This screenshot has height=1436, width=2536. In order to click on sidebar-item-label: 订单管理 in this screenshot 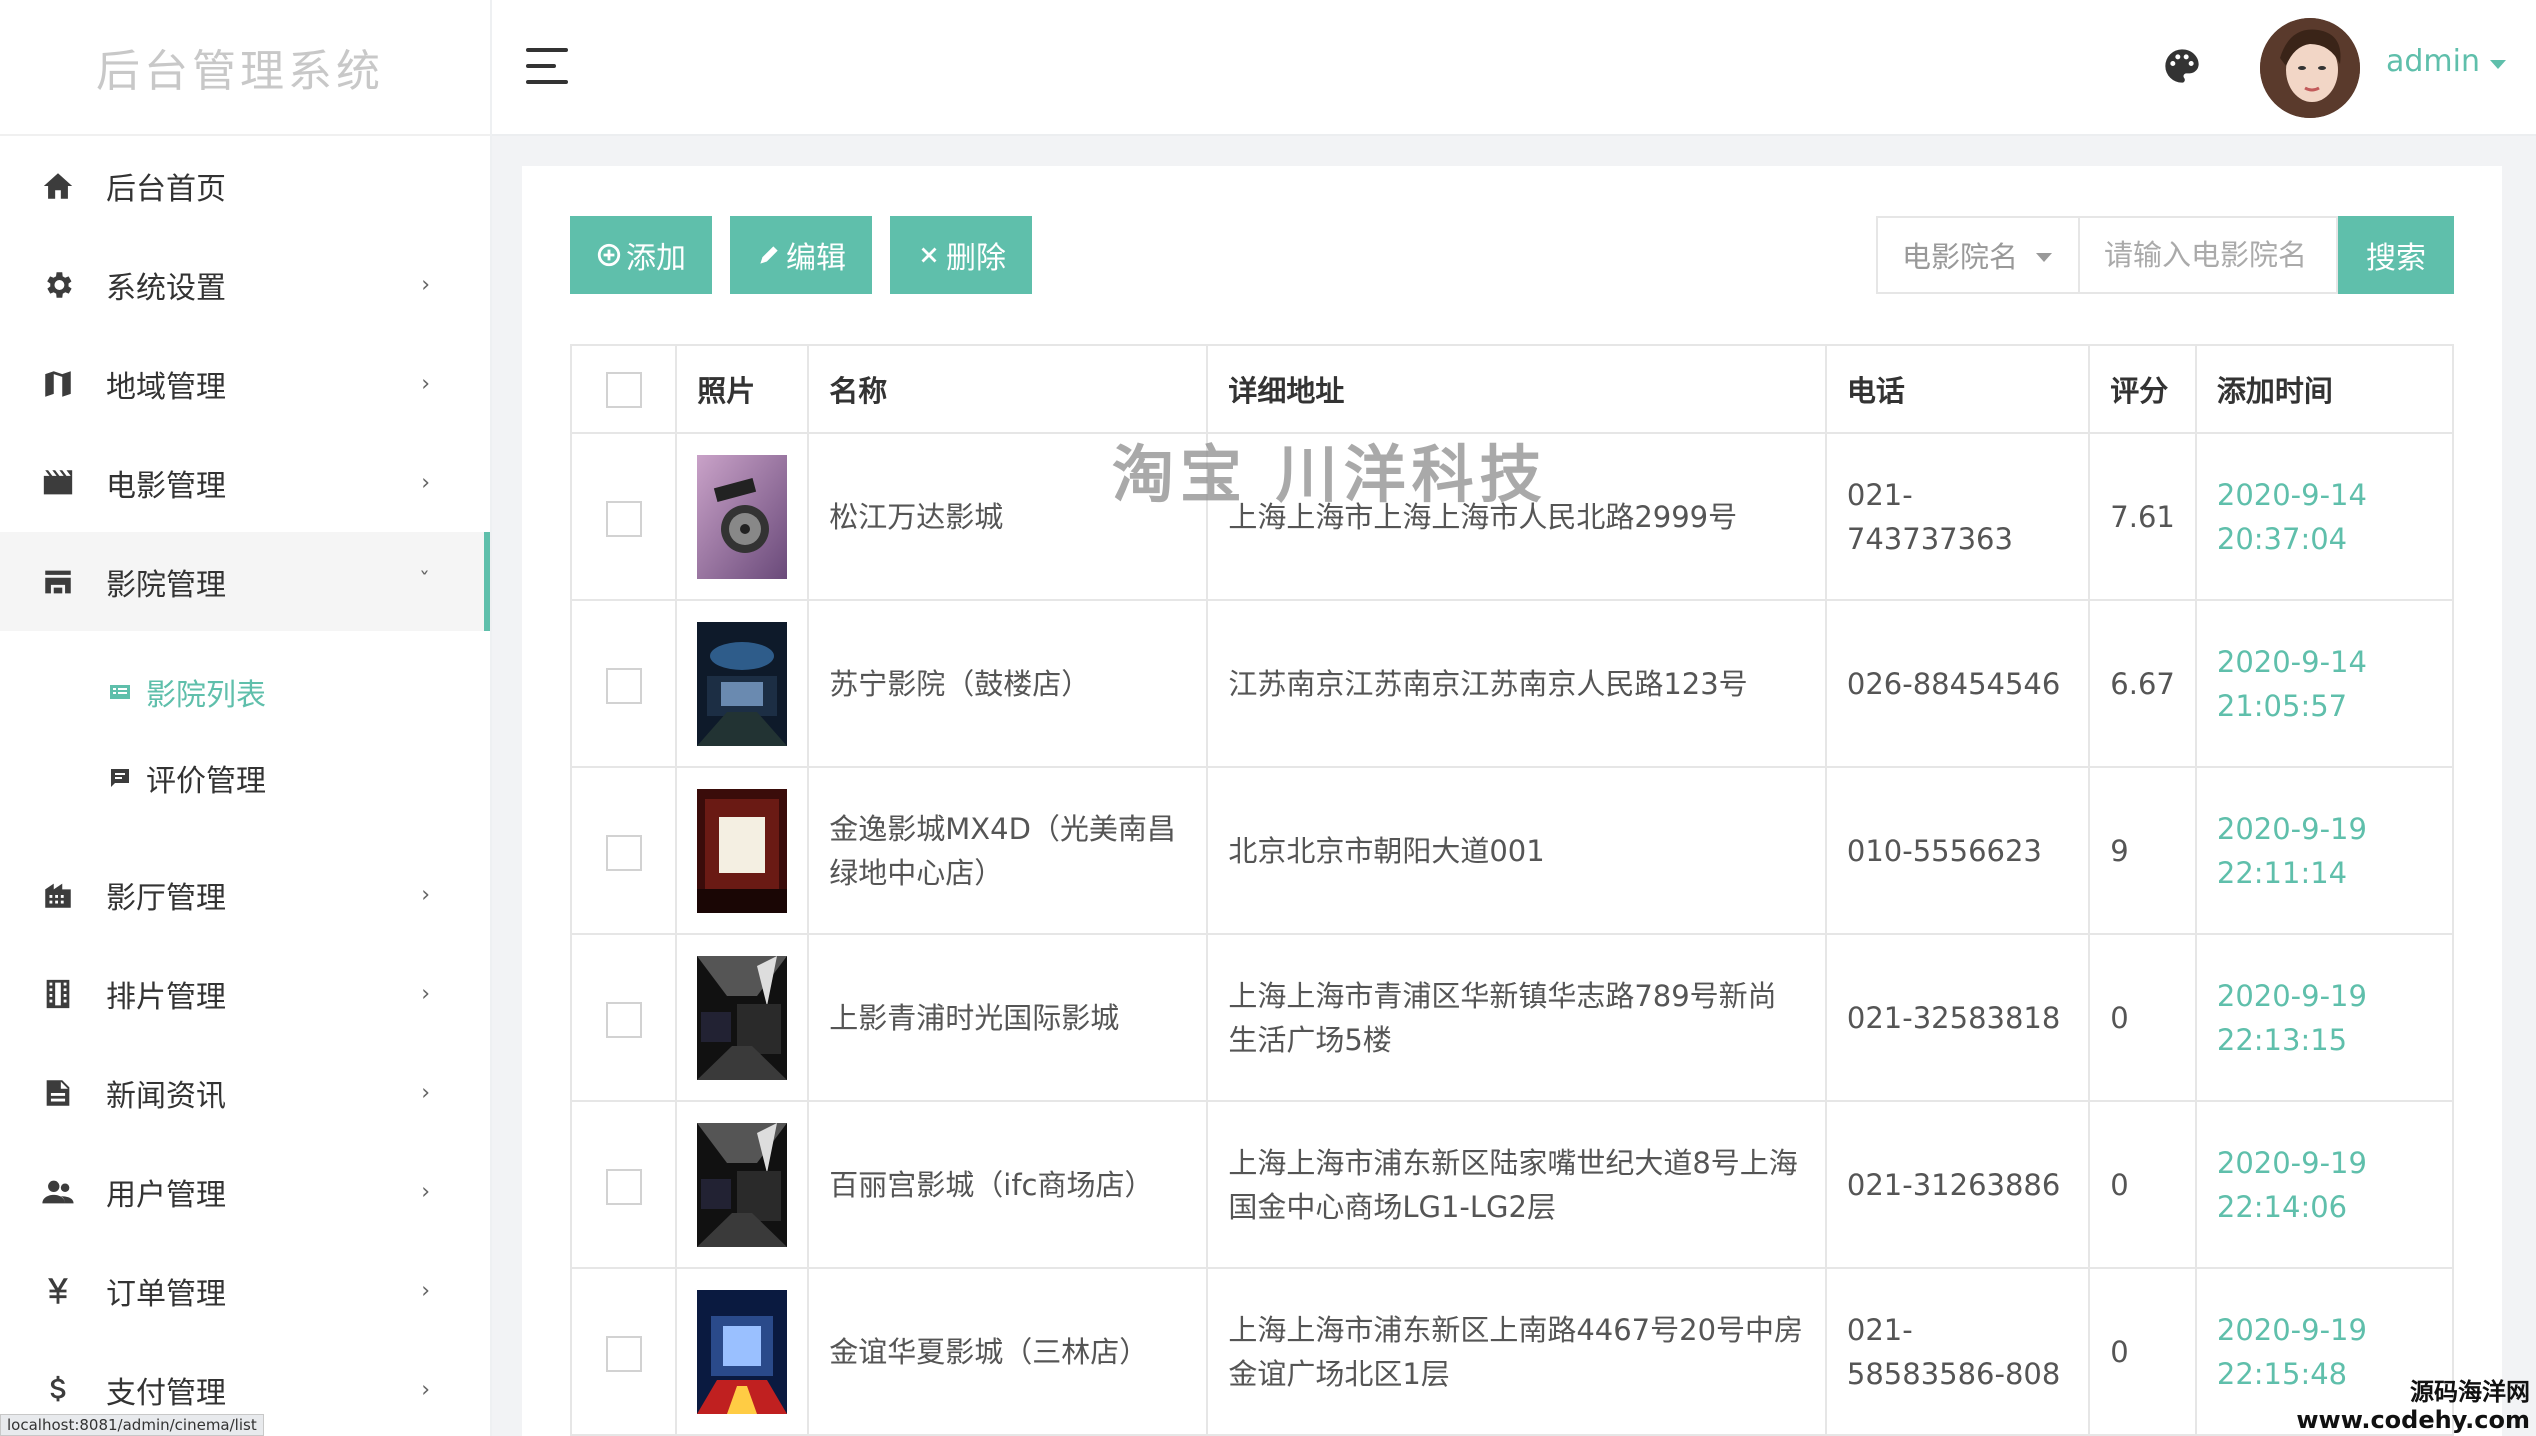, I will do `click(166, 1294)`.